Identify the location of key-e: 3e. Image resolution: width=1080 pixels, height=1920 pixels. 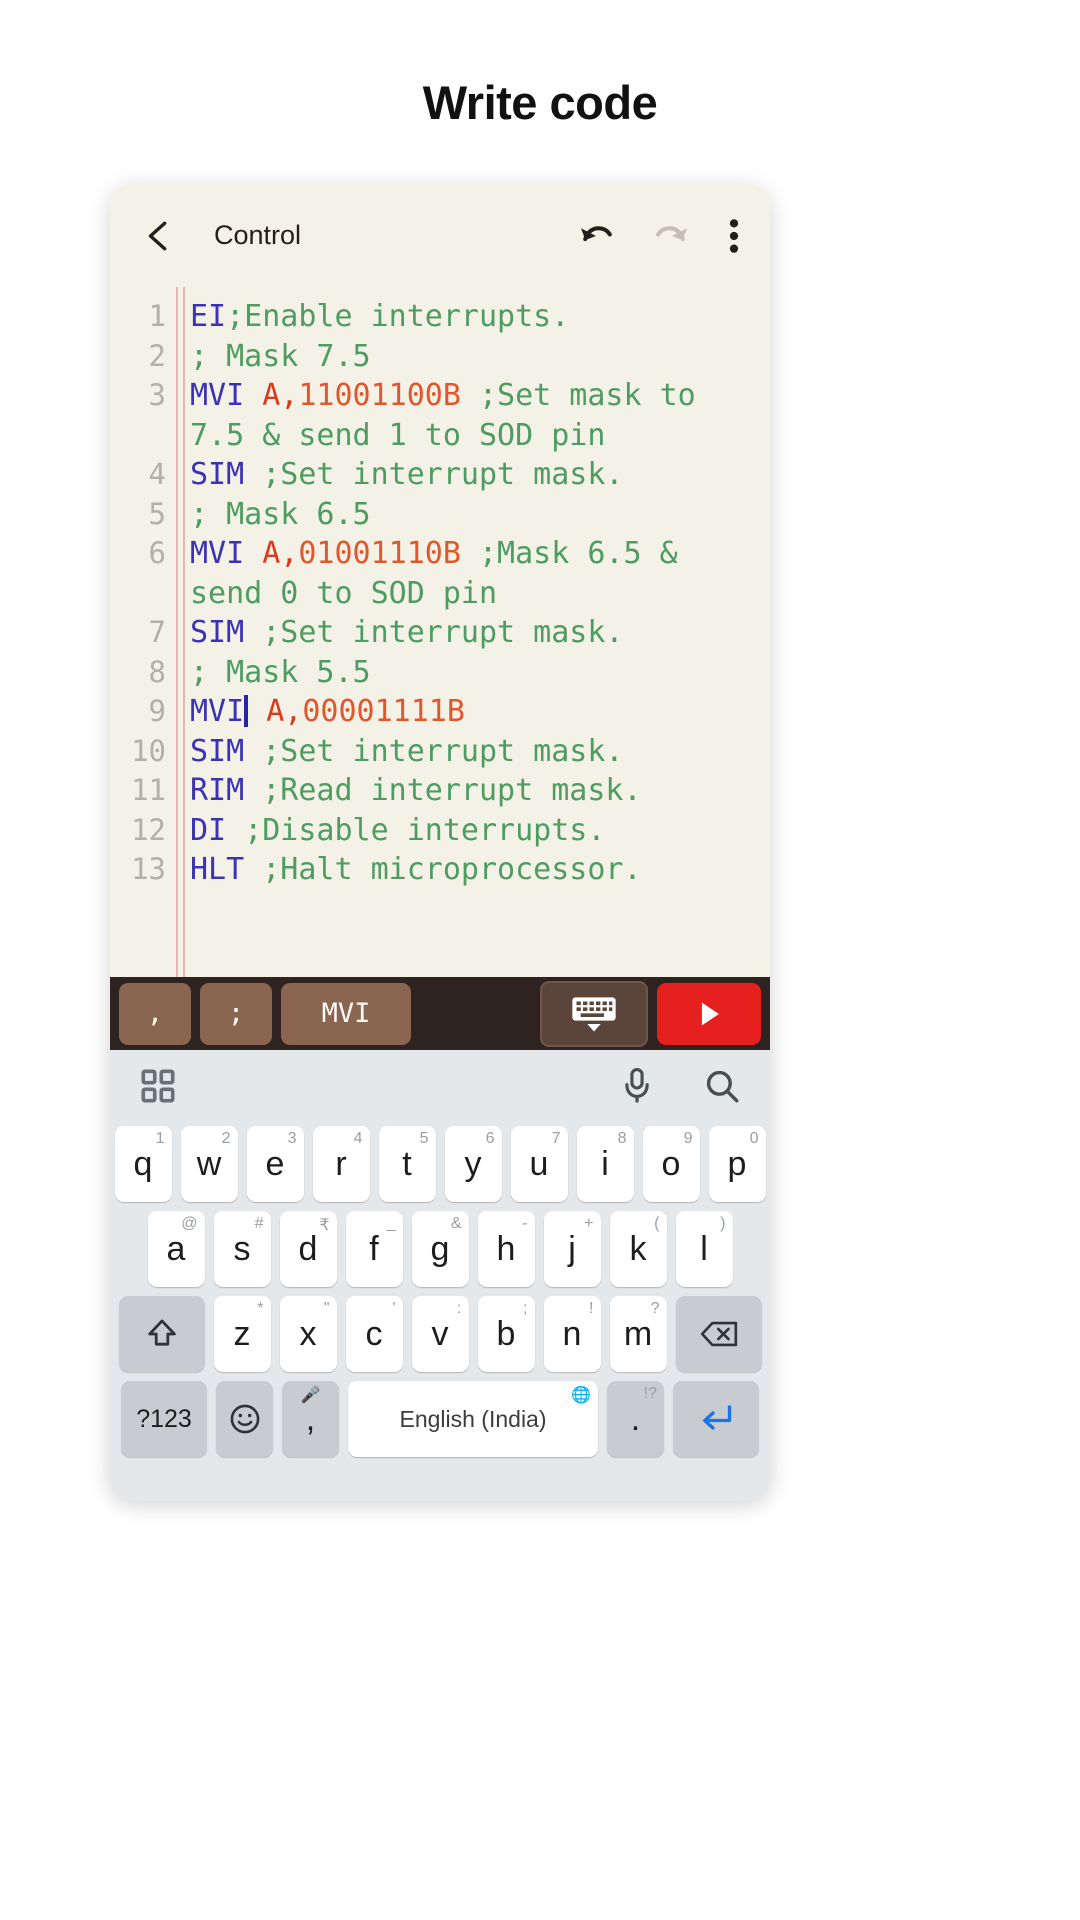
(275, 1164).